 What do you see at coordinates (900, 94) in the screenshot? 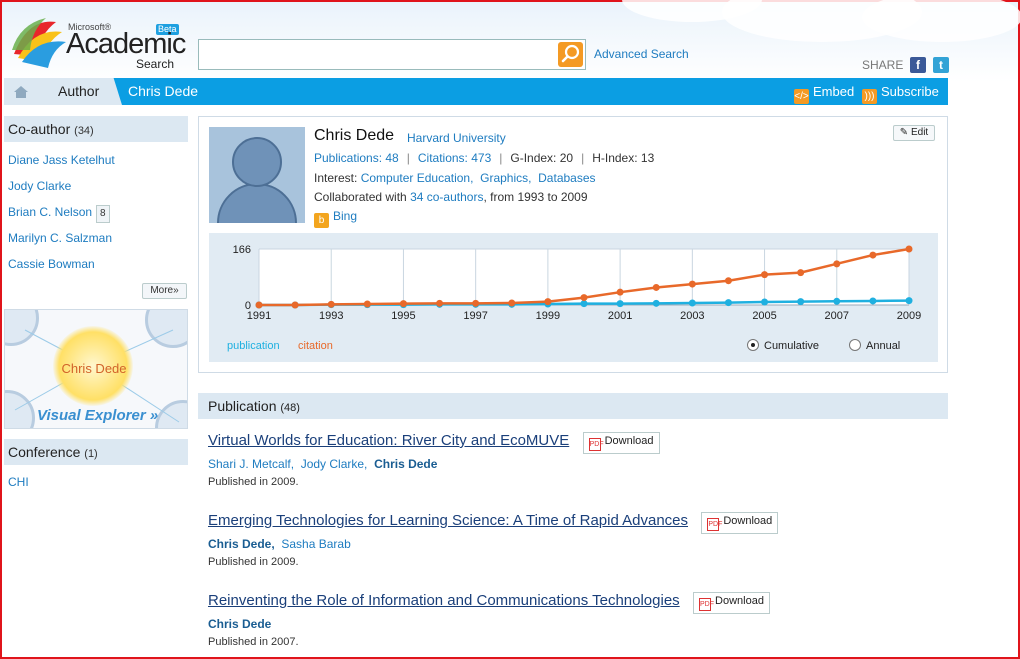
I see `subscribe-button: ))) Subscribe` at bounding box center [900, 94].